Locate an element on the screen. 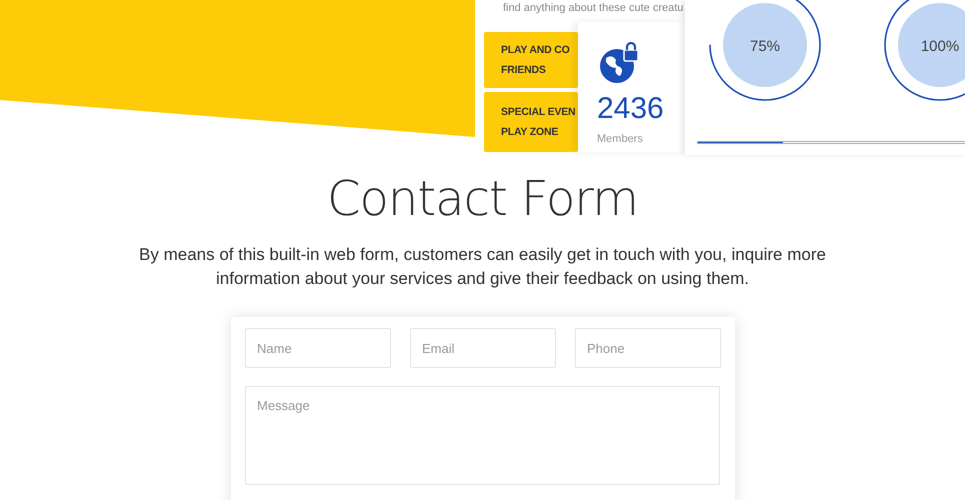 This screenshot has height=500, width=965. menu-button: PLAY AND CO FRIENDS is located at coordinates (531, 60).